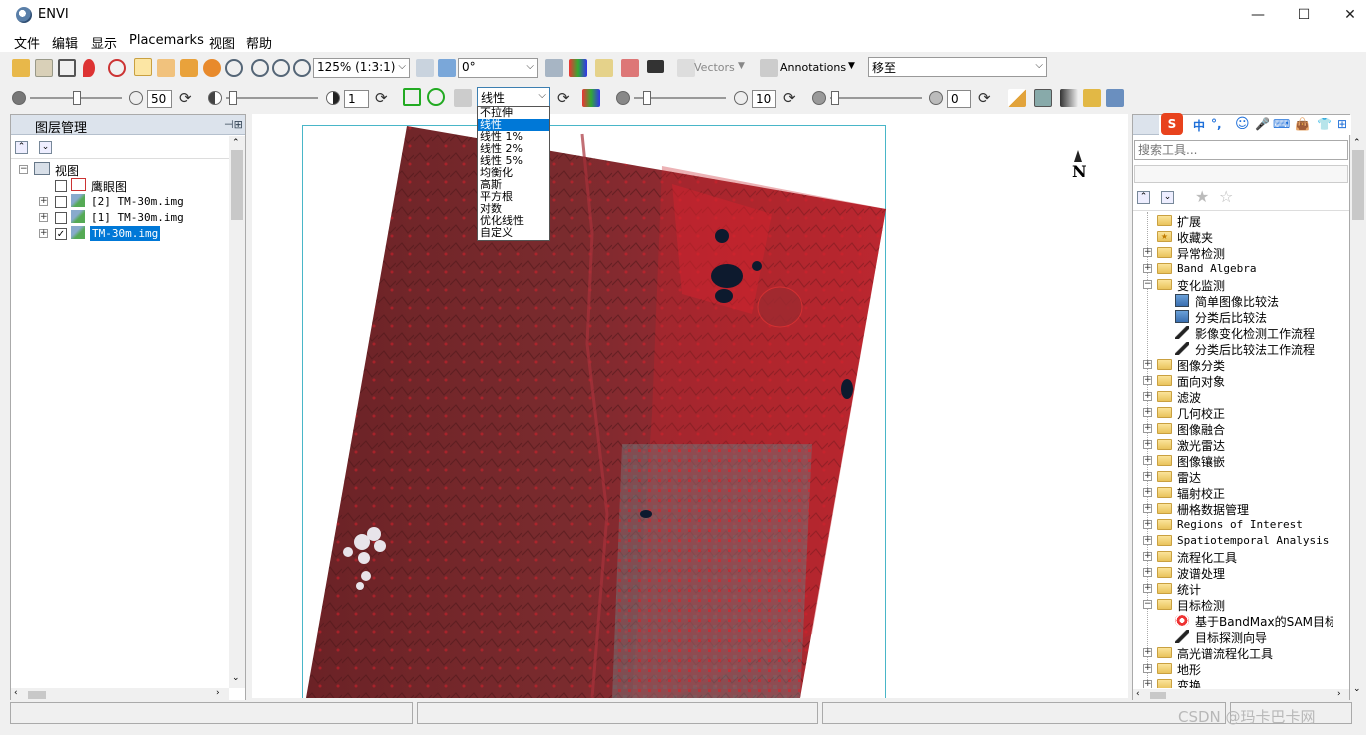 The height and width of the screenshot is (735, 1366). Describe the element at coordinates (1304, 15) in the screenshot. I see `maximize-button: ☐` at that location.